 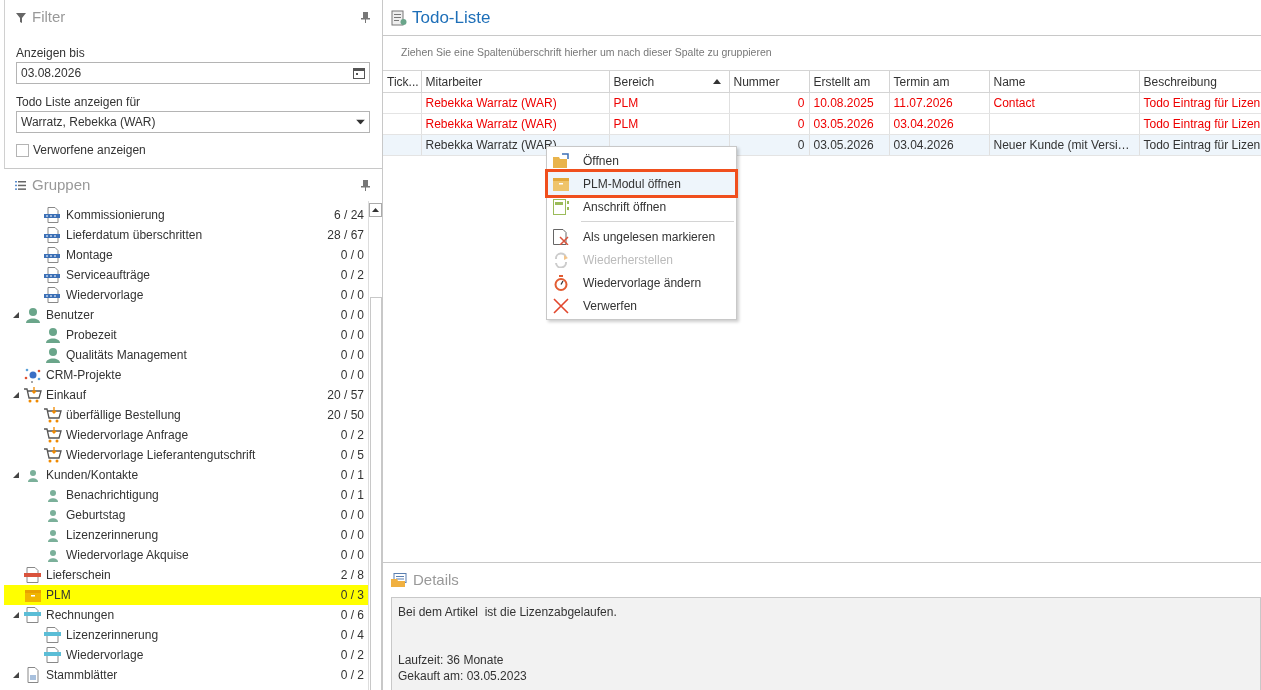 I want to click on table-row: Rebekka Warratz (WAR) PLM 0 10.08.2025 11.07.2026 Contact Todo Eintrag für Lizen, so click(x=822, y=103).